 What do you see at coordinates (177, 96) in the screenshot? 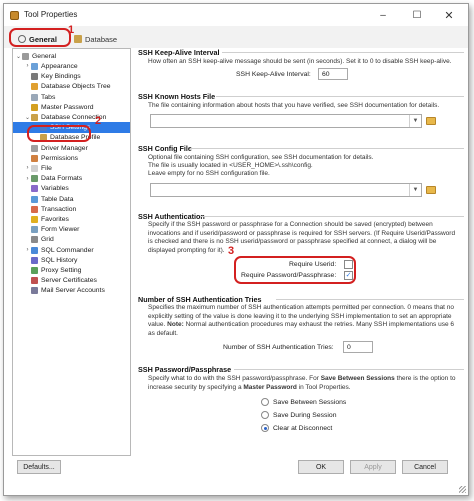
I see `known-hosts-section-title: SSH Known Hosts File` at bounding box center [177, 96].